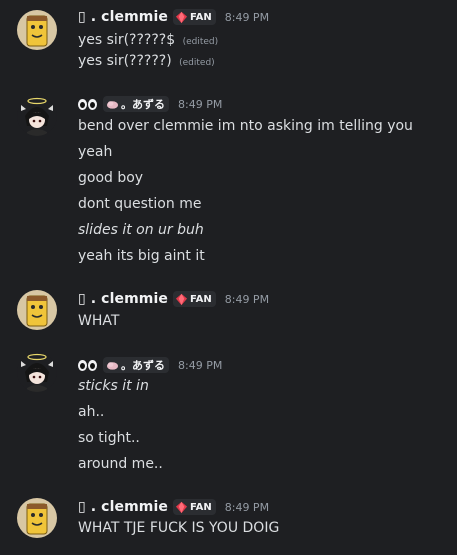  Describe the element at coordinates (179, 528) in the screenshot. I see `message-line: WHAT TJE FUCK IS YOU DOIG` at that location.